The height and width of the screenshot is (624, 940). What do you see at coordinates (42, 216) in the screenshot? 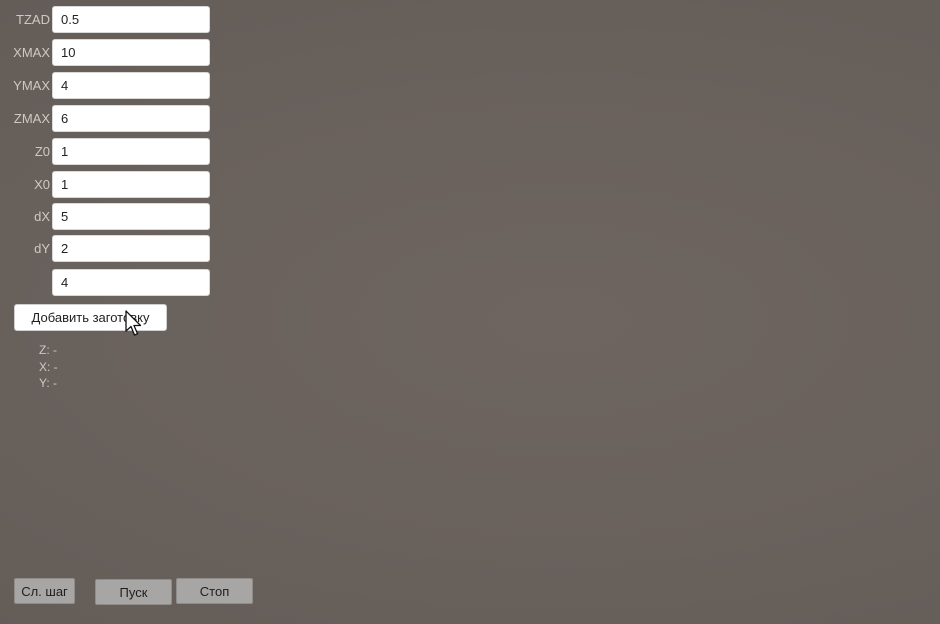
I see `field-label-dx: dX` at bounding box center [42, 216].